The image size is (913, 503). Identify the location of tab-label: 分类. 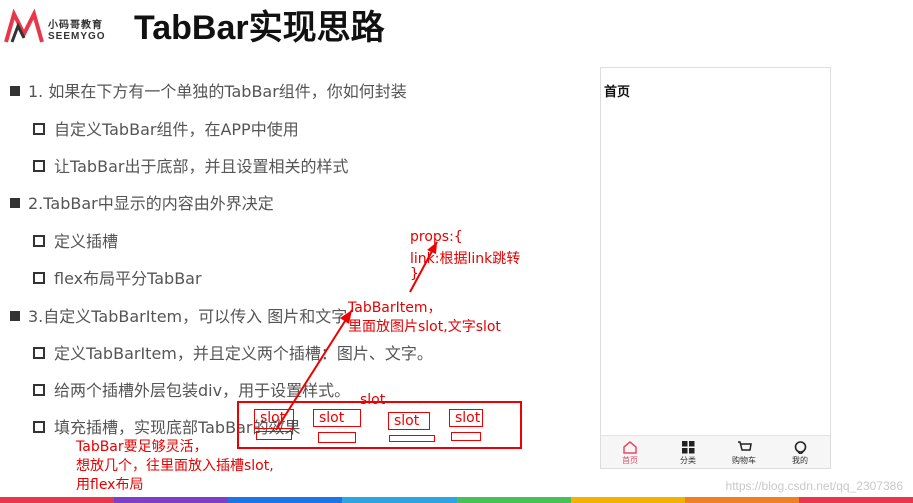
(688, 460).